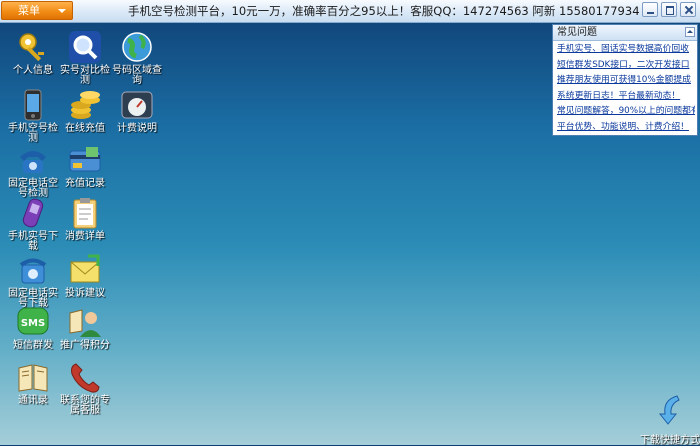  I want to click on icon-label: 充值记录, so click(85, 183).